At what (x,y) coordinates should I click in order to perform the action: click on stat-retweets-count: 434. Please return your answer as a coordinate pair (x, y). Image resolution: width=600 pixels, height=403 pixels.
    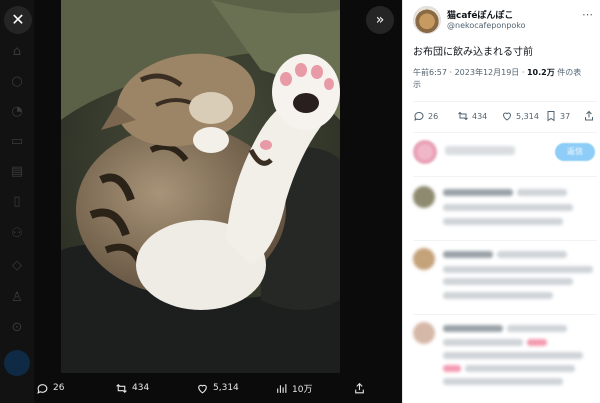
    Looking at the image, I should click on (480, 116).